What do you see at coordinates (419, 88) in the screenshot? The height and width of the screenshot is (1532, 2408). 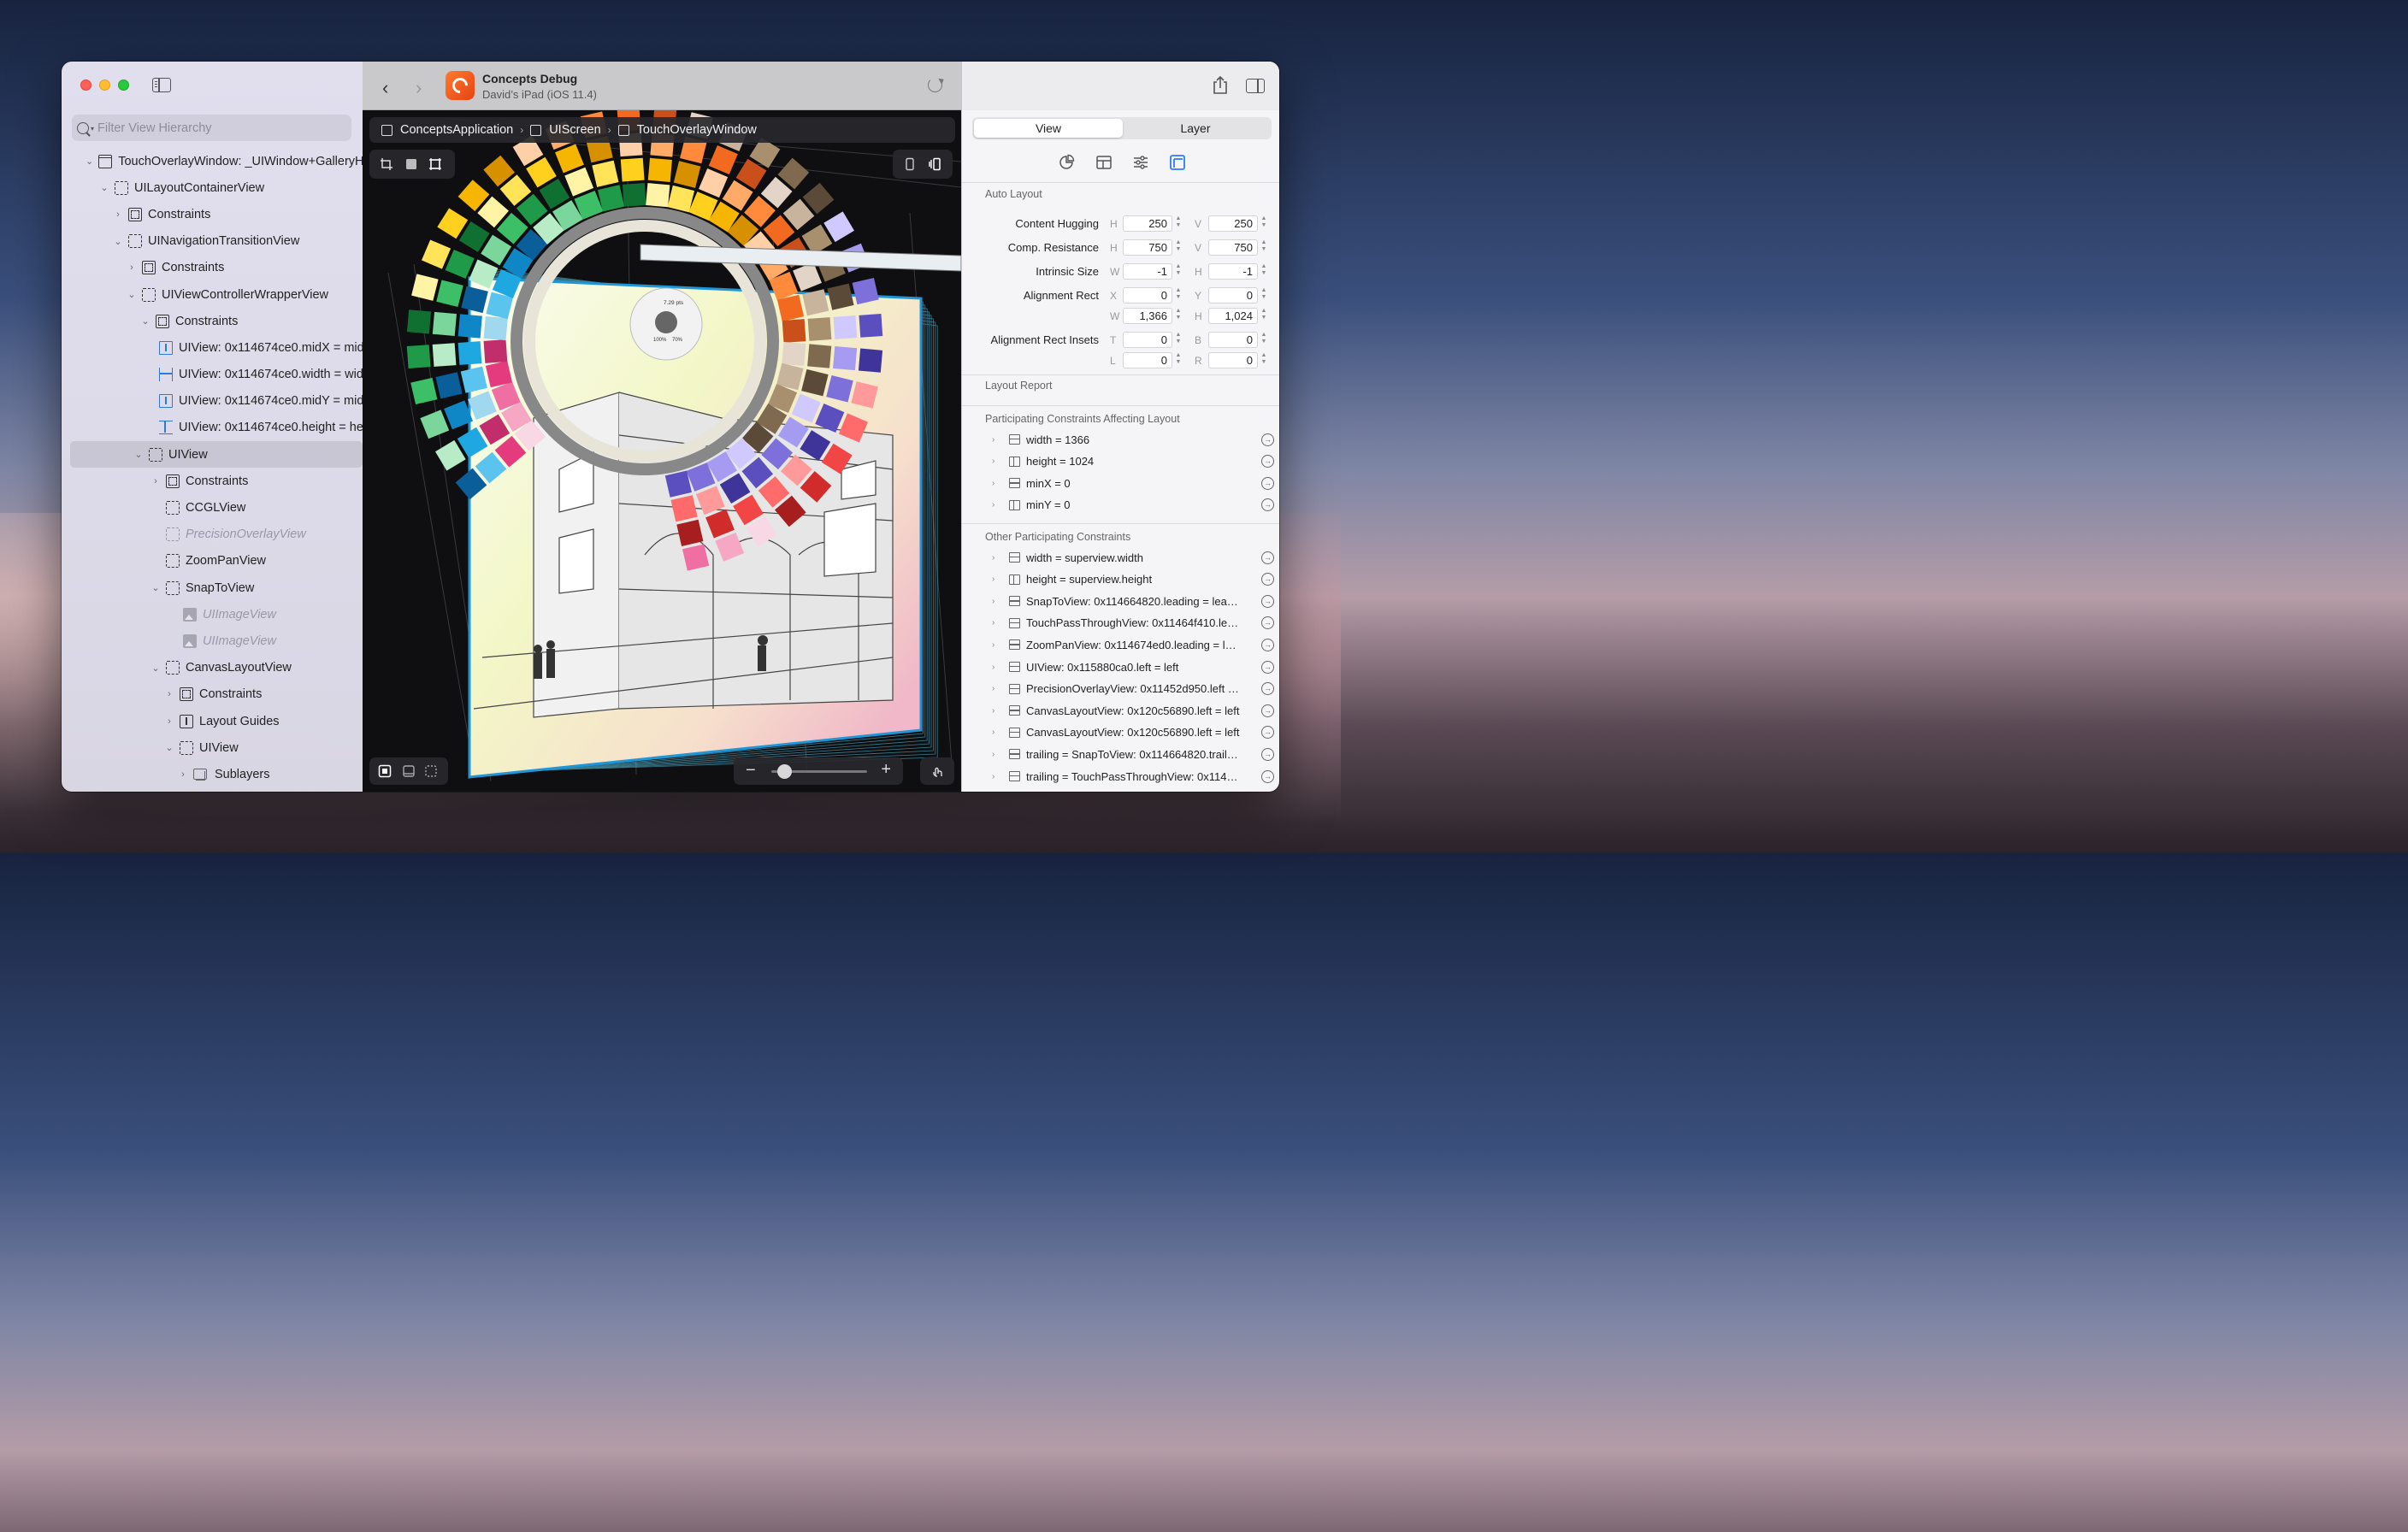 I see `forward-button: ›` at bounding box center [419, 88].